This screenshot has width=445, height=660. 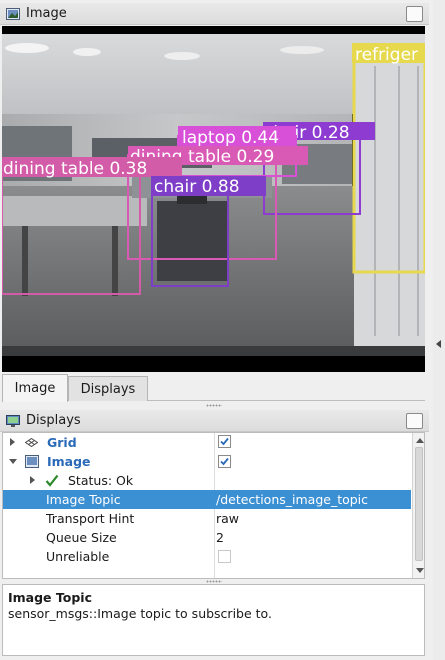 I want to click on tab-displays: Displays, so click(x=108, y=388).